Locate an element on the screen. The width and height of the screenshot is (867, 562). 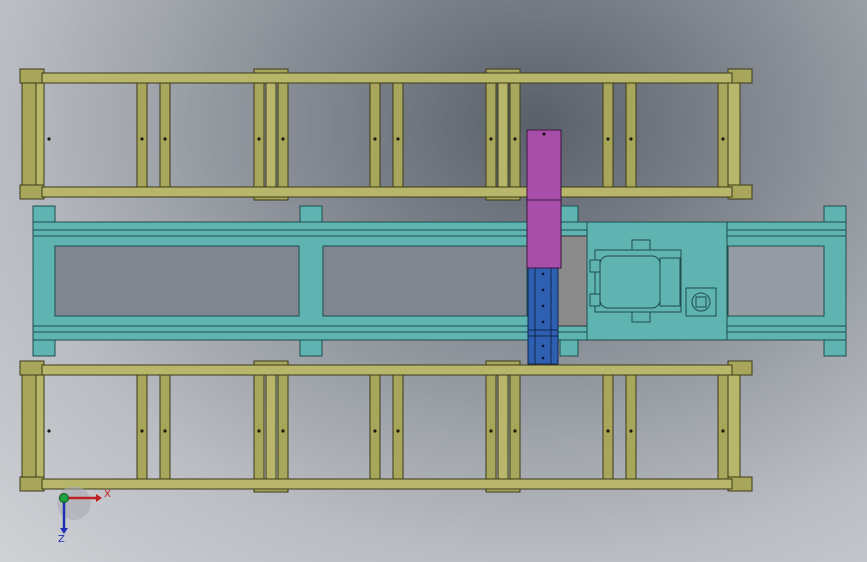
orientation-triad: X Z is located at coordinates (84, 515).